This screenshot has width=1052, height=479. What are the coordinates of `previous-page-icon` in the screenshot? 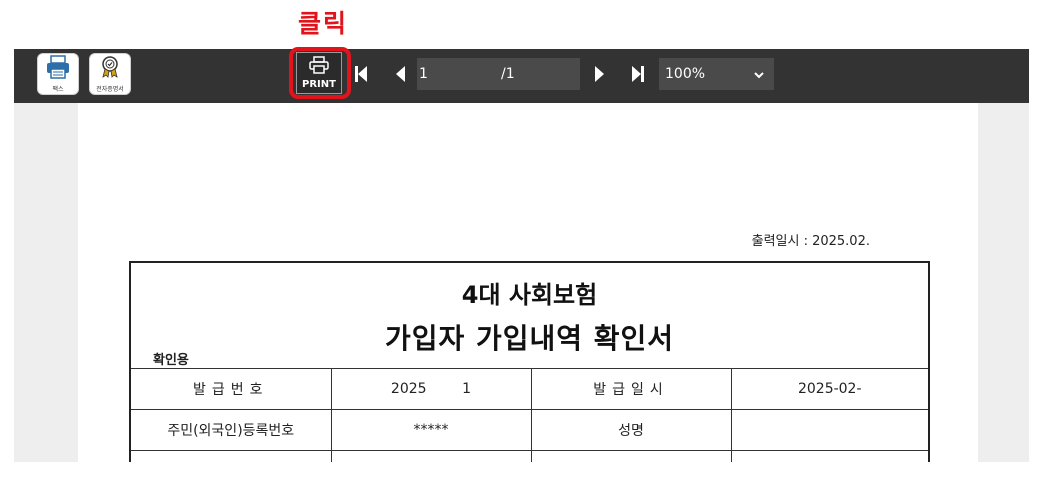 It's located at (400, 76).